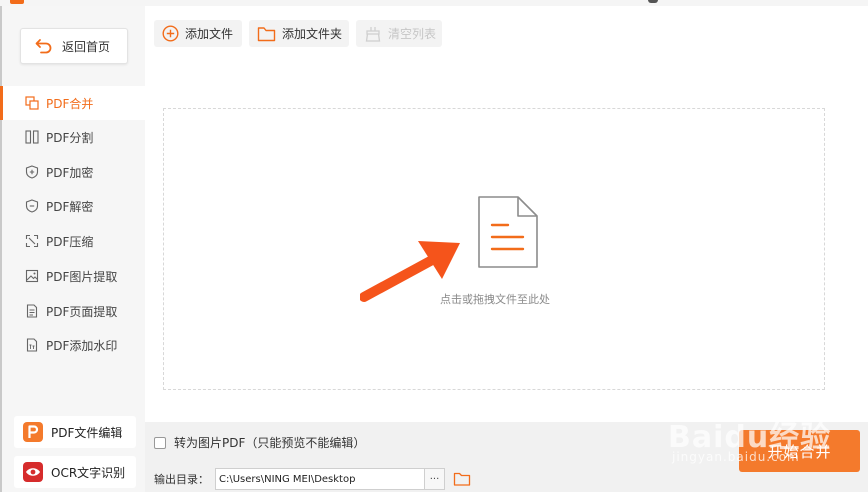 The image size is (868, 492). I want to click on split-icon, so click(32, 137).